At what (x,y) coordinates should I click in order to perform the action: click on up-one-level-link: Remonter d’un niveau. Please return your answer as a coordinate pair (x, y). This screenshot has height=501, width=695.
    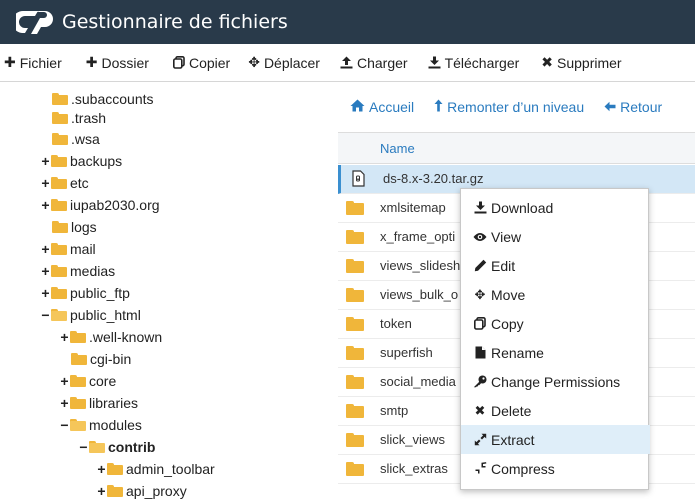
    Looking at the image, I should click on (509, 107).